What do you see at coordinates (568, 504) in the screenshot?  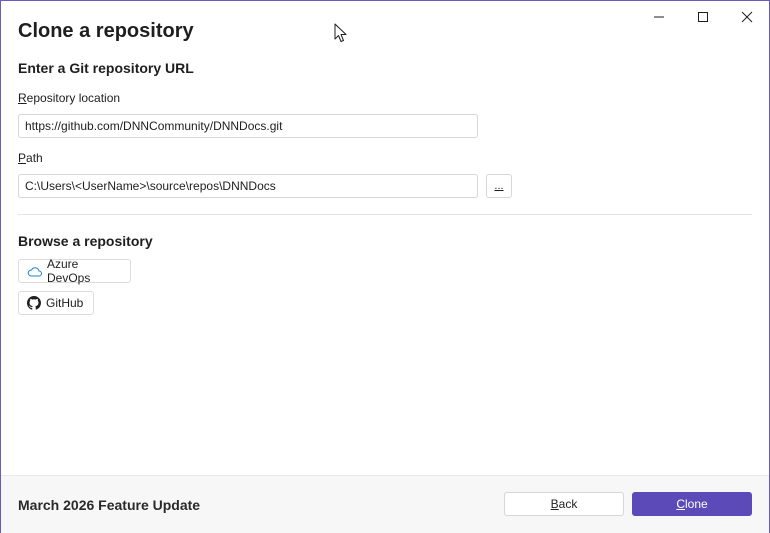 I see `back-label: ack` at bounding box center [568, 504].